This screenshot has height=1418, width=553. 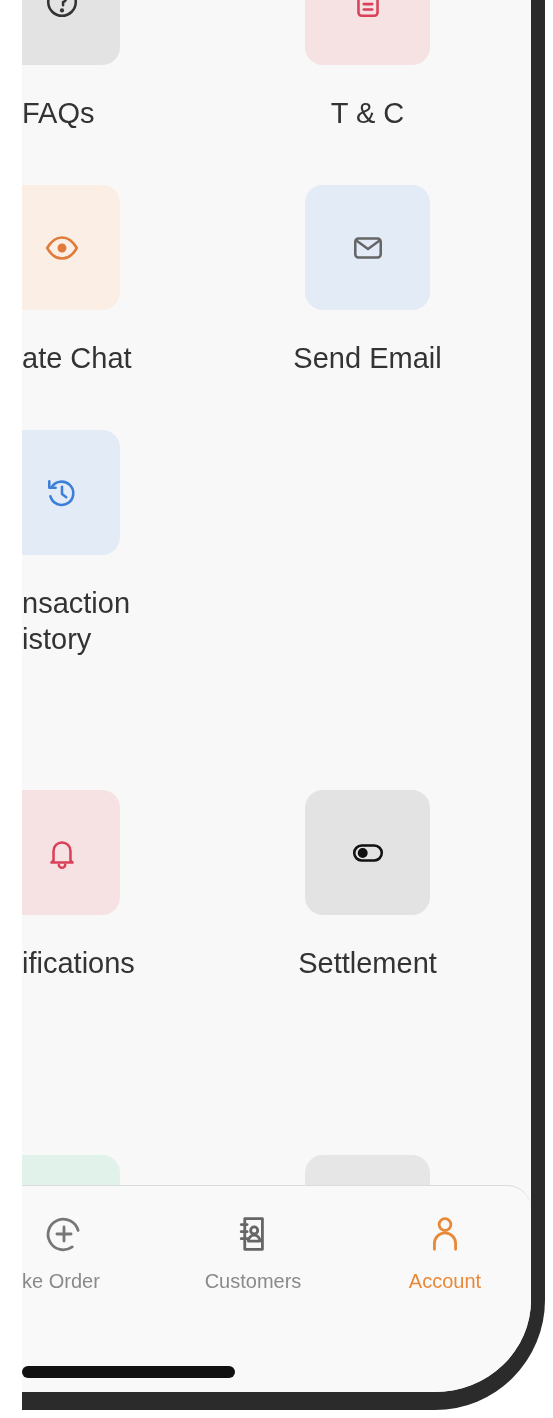 What do you see at coordinates (77, 358) in the screenshot?
I see `menu-label: ate Chat` at bounding box center [77, 358].